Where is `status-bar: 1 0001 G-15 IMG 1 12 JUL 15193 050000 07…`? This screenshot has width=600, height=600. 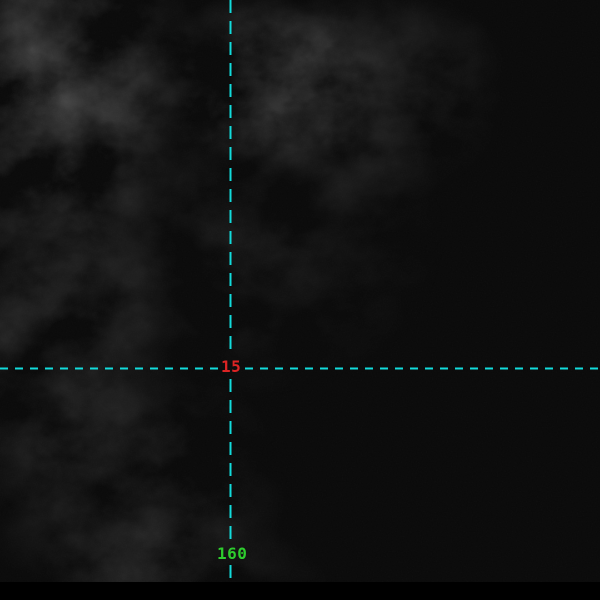 status-bar: 1 0001 G-15 IMG 1 12 JUL 15193 050000 07… is located at coordinates (300, 591).